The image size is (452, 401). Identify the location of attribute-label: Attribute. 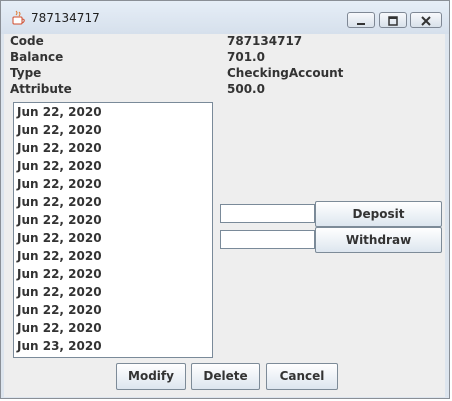
(41, 89).